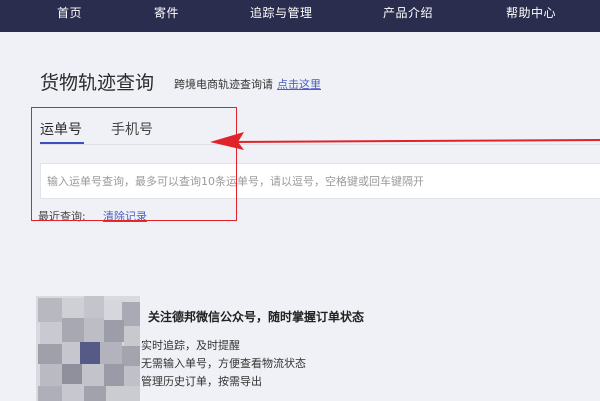  I want to click on promo-line-history: 管理历史订单，按需导出, so click(201, 381).